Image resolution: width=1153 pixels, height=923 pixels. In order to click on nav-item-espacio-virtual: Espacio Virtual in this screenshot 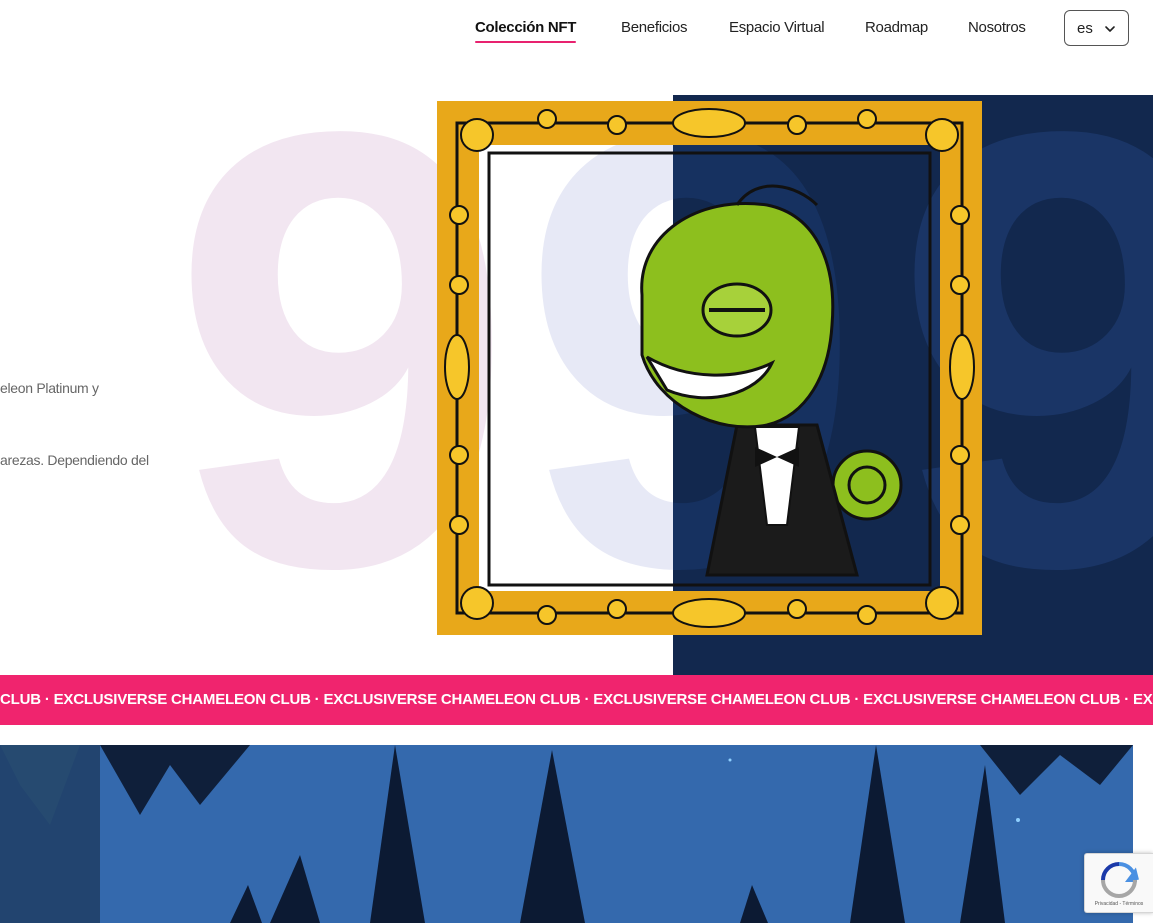, I will do `click(777, 27)`.